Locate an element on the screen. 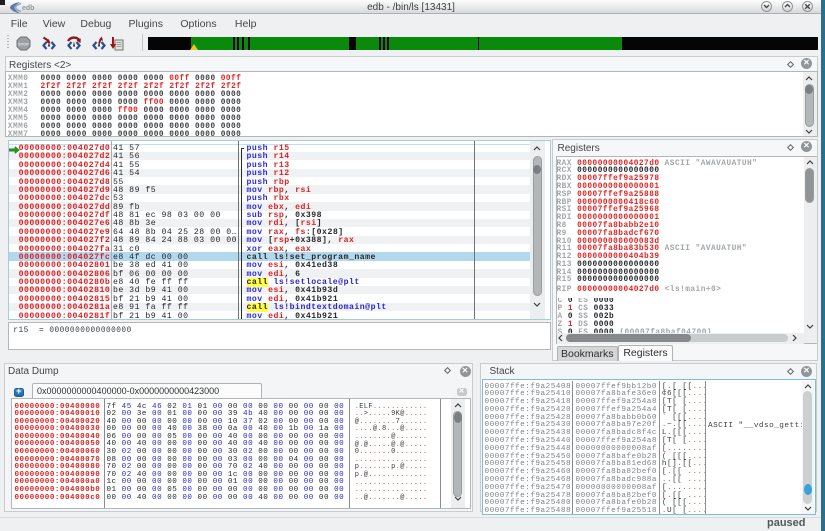  svg-text: STOP is located at coordinates (23, 44).